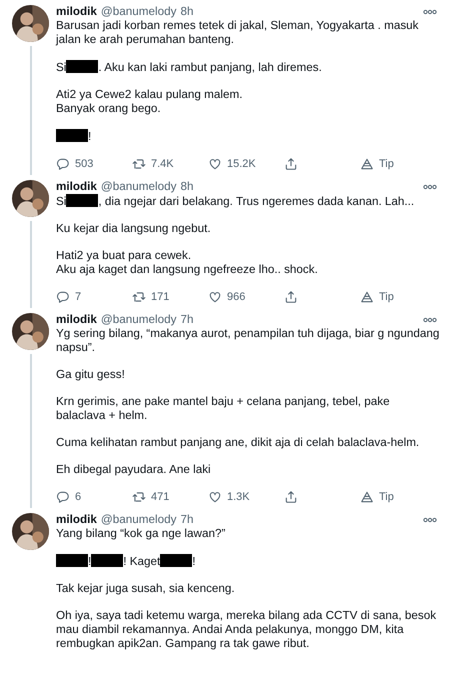 This screenshot has height=676, width=449. What do you see at coordinates (238, 497) in the screenshot?
I see `like-count: 1.3K` at bounding box center [238, 497].